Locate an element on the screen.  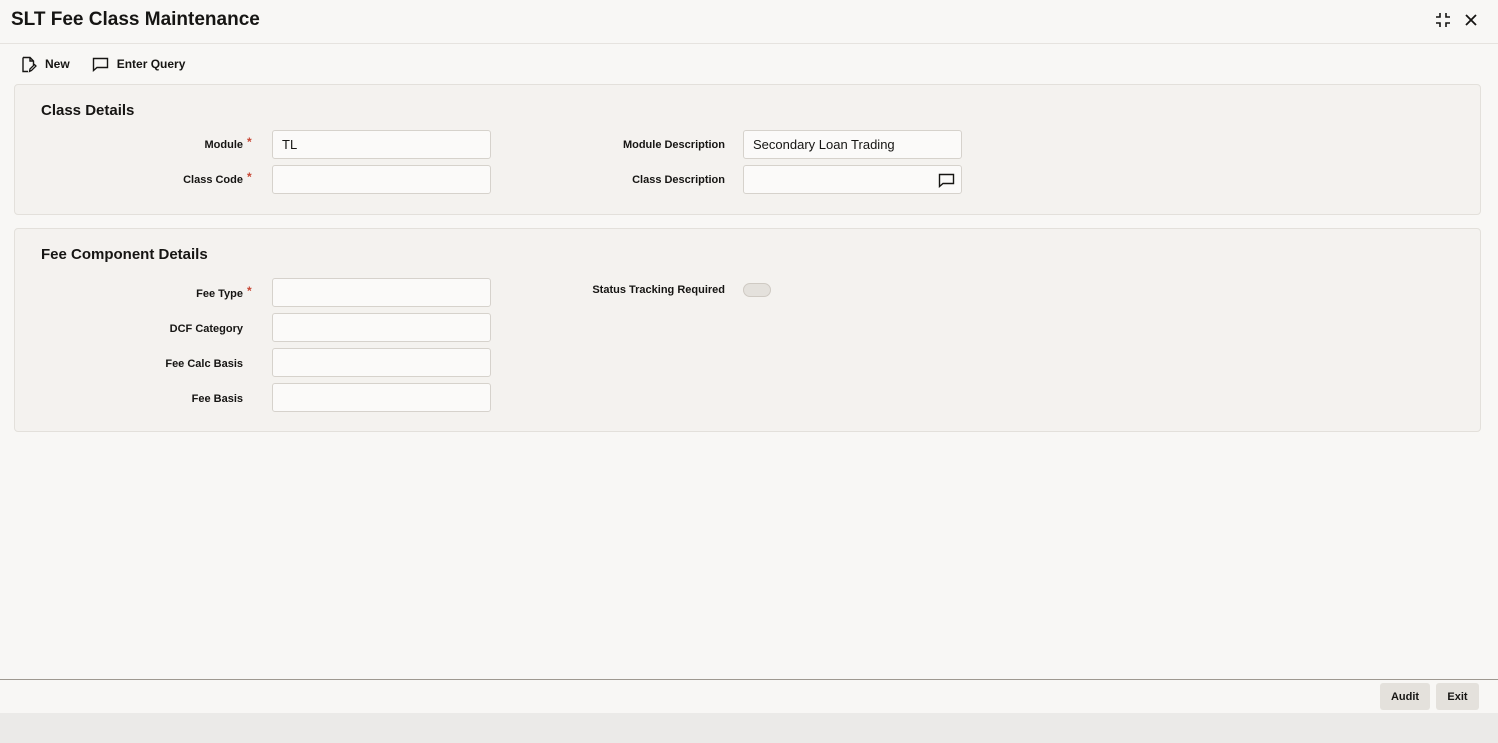
class-code-field is located at coordinates (381, 179).